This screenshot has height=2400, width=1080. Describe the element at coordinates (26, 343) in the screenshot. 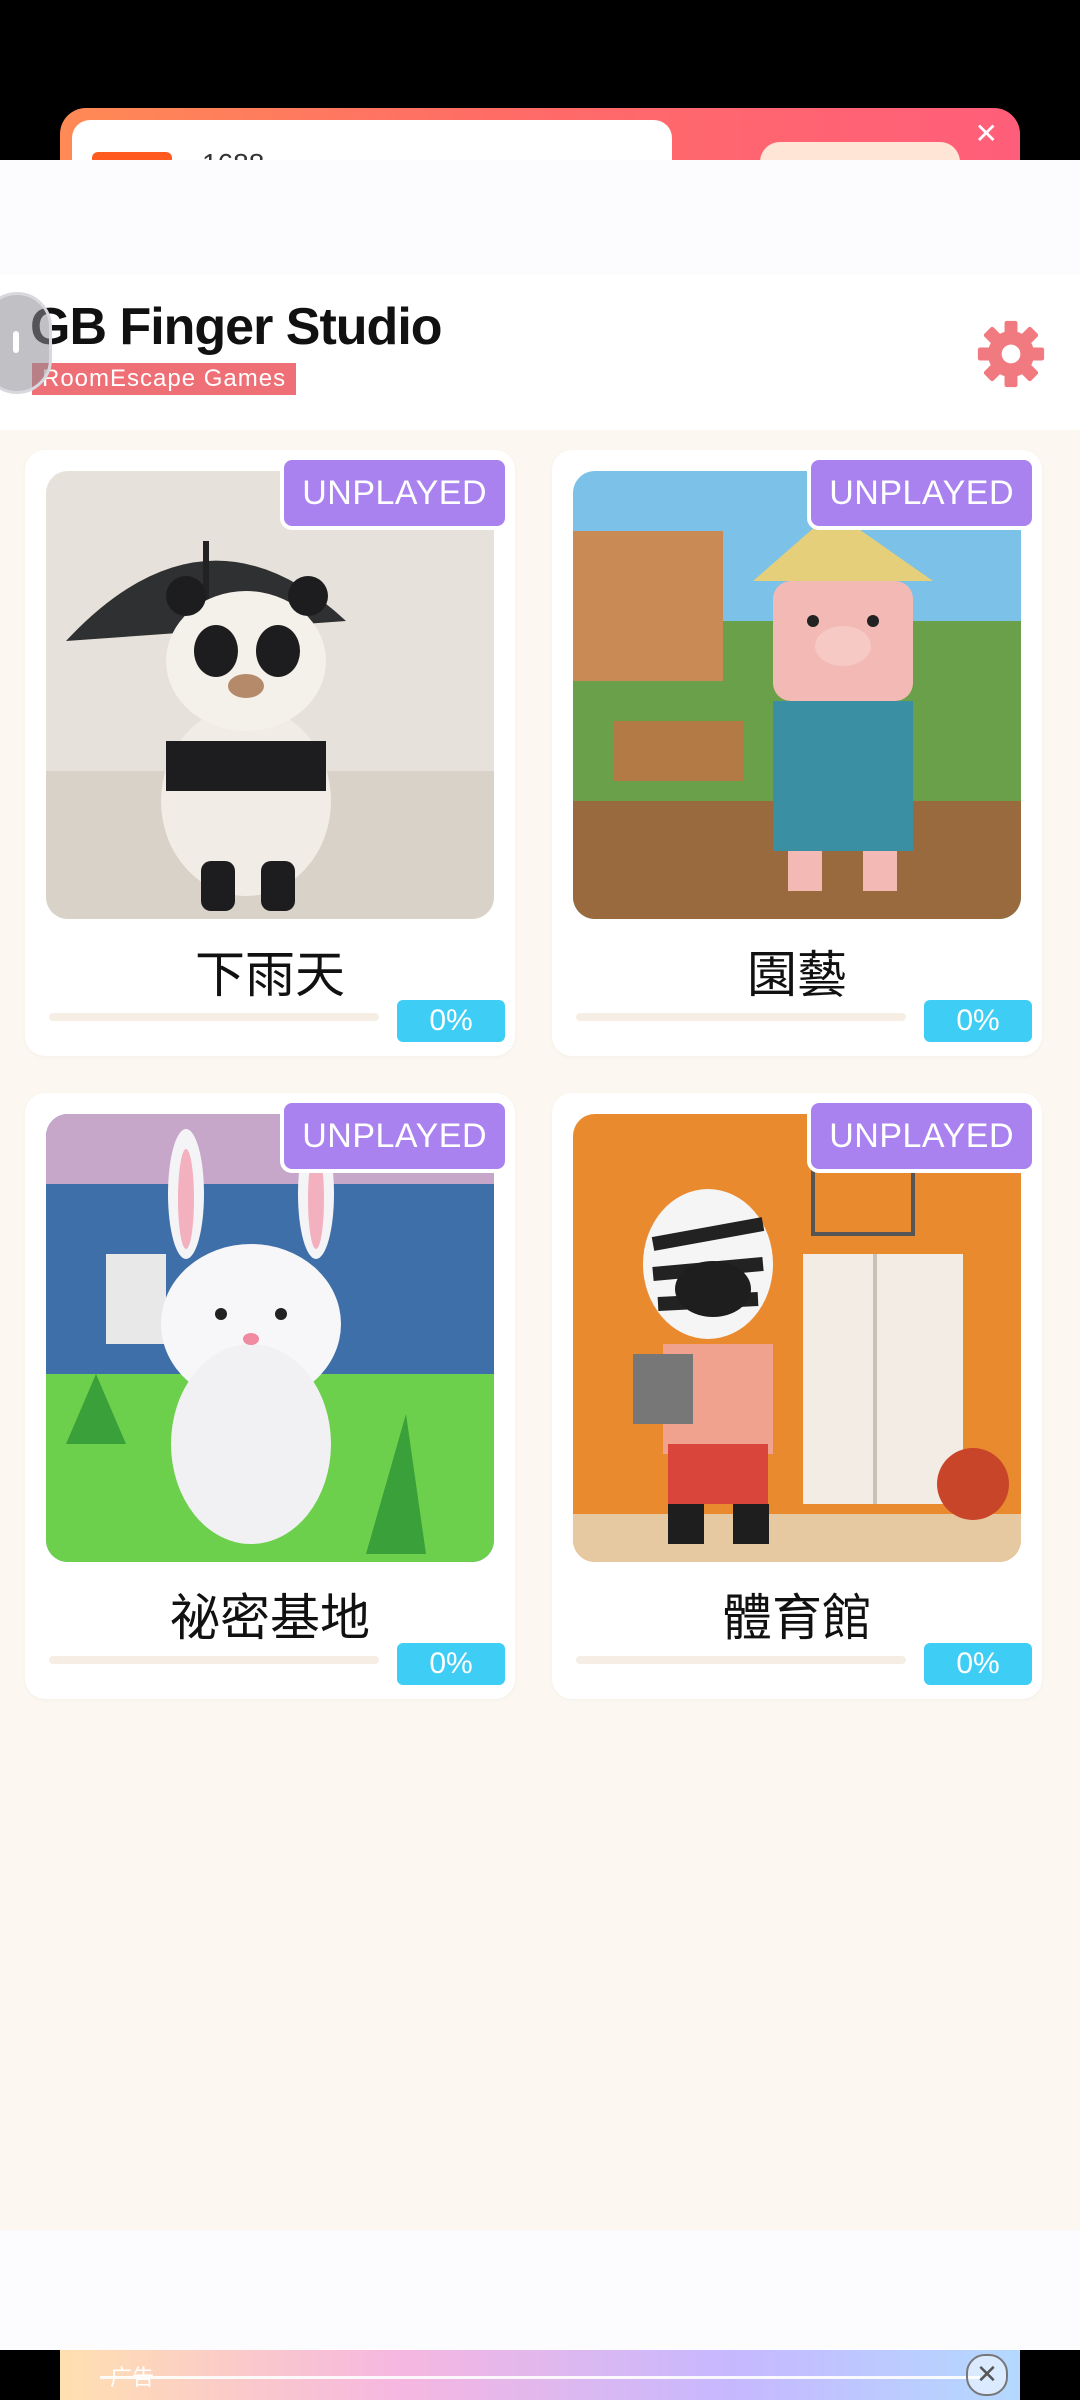

I see `floating-assistant-button` at that location.